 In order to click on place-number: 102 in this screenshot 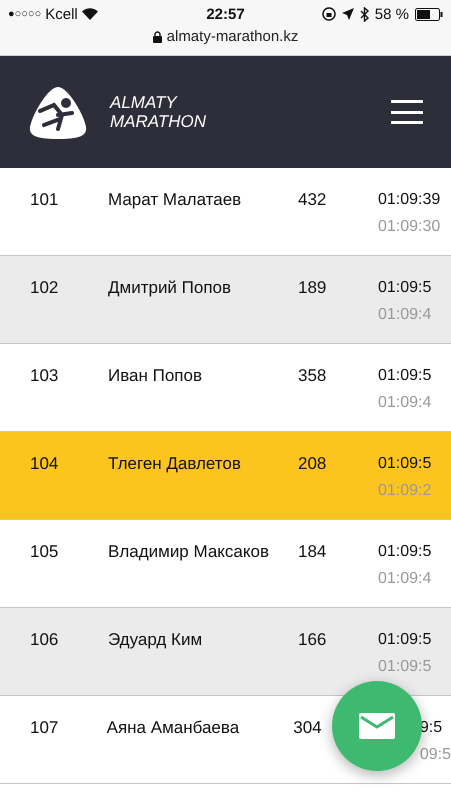, I will do `click(44, 288)`.